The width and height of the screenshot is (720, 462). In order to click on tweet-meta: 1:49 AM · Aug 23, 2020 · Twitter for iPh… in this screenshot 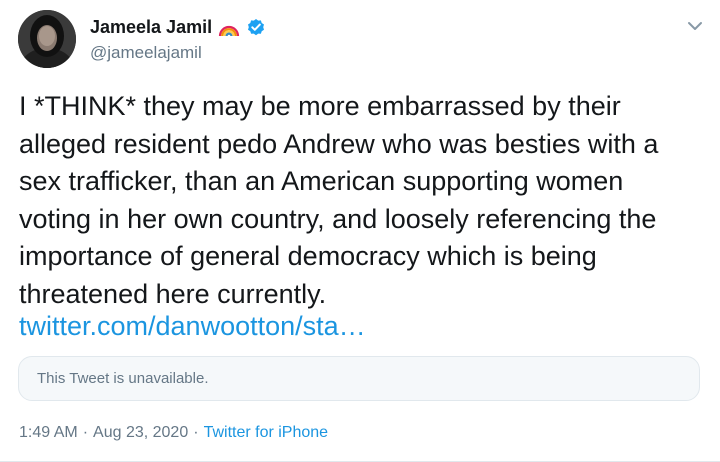, I will do `click(173, 433)`.